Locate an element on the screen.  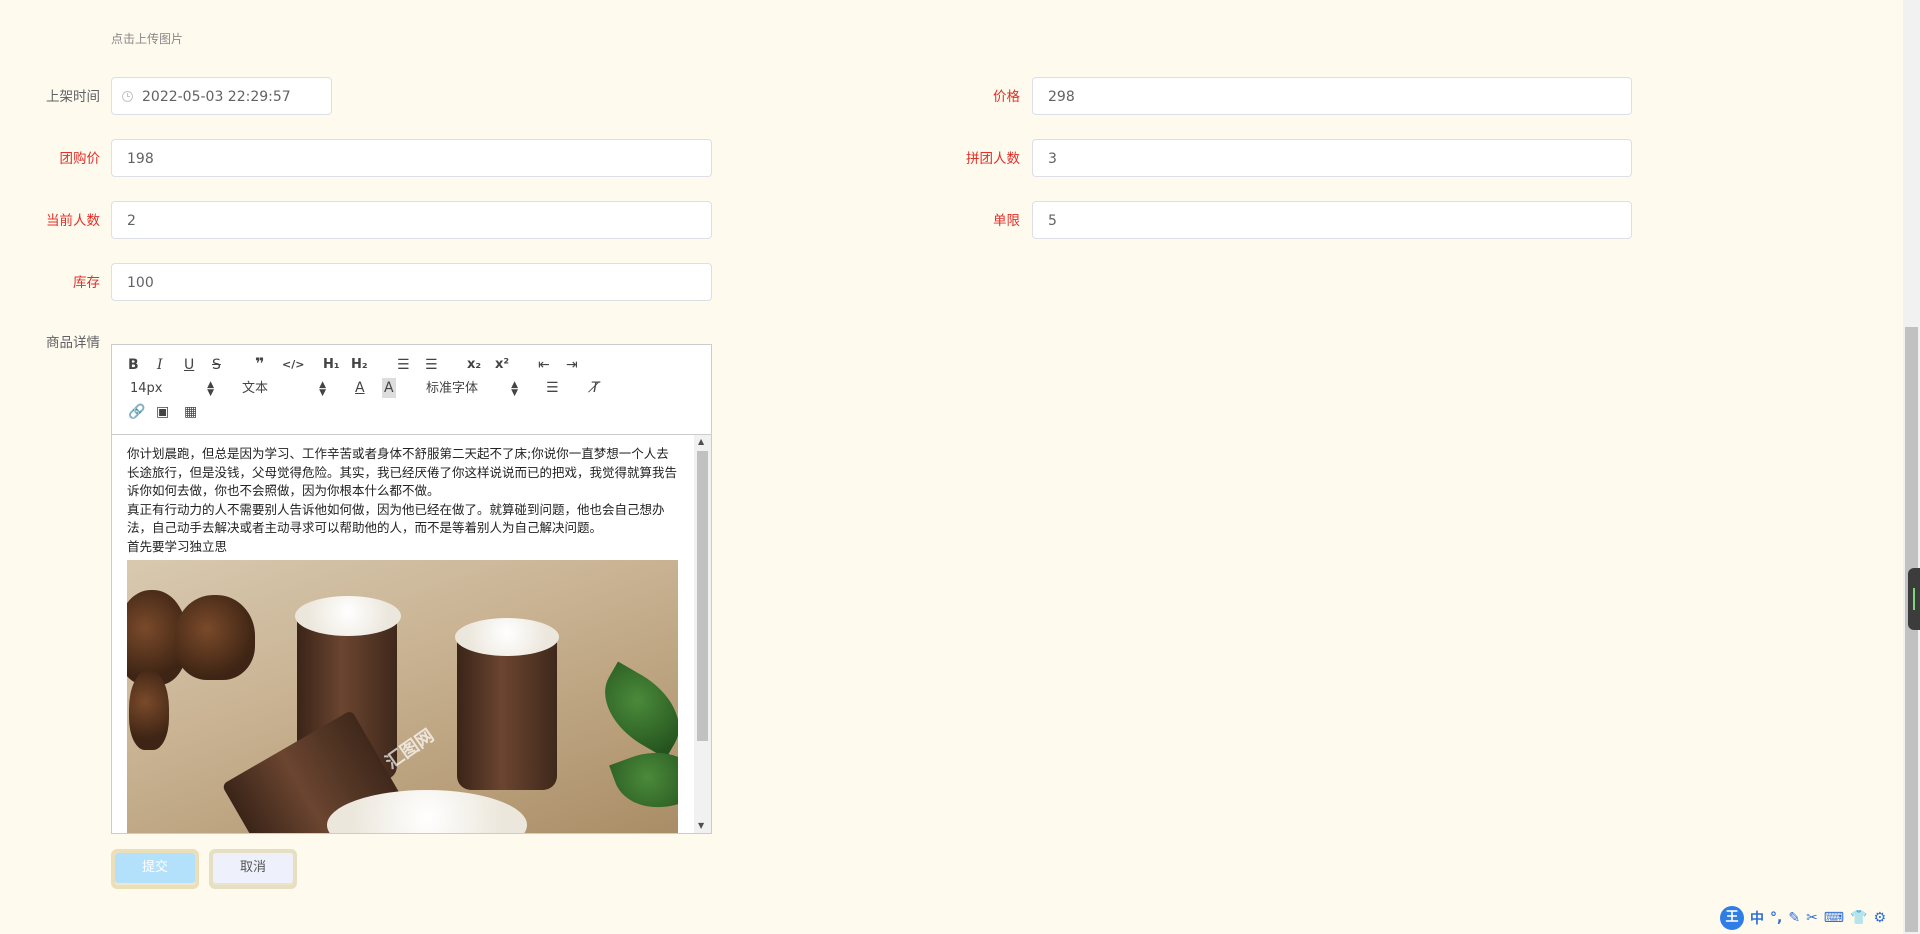
group-price-input: 198 is located at coordinates (411, 158).